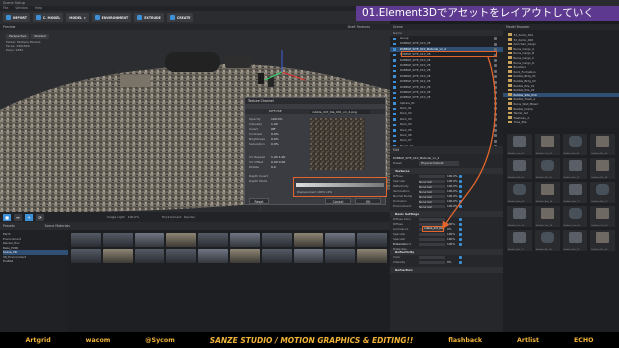 This screenshot has width=619, height=348. What do you see at coordinates (259, 201) in the screenshot?
I see `reset-button: Reset` at bounding box center [259, 201].